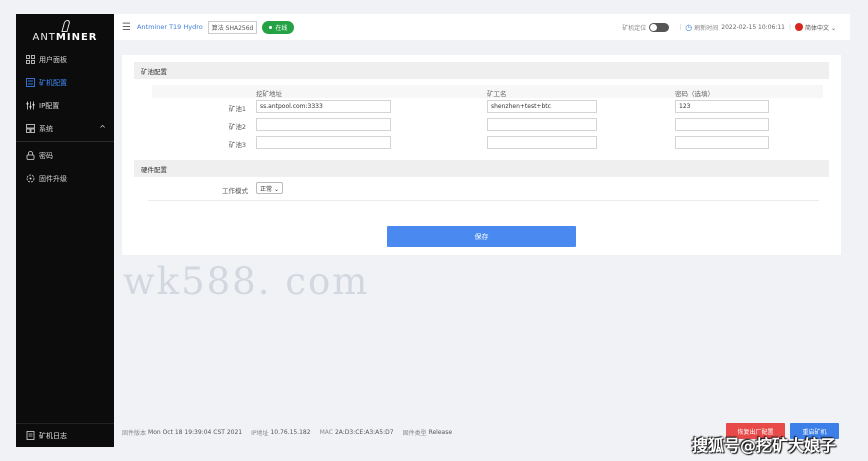  I want to click on hardware-config-section: 硬件配置 工作模式 正常 ⌄, so click(481, 178).